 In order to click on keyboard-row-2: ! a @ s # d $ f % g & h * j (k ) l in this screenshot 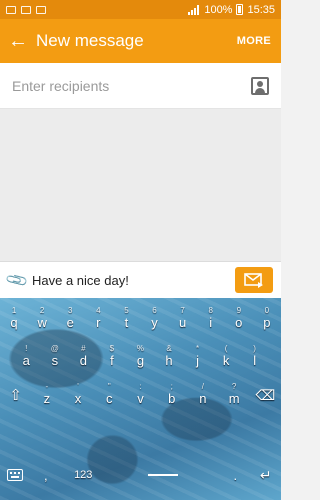, I will do `click(140, 357)`.